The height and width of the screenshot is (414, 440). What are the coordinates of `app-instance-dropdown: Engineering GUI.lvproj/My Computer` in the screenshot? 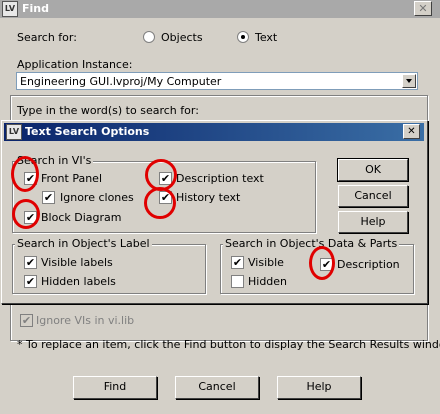 It's located at (217, 81).